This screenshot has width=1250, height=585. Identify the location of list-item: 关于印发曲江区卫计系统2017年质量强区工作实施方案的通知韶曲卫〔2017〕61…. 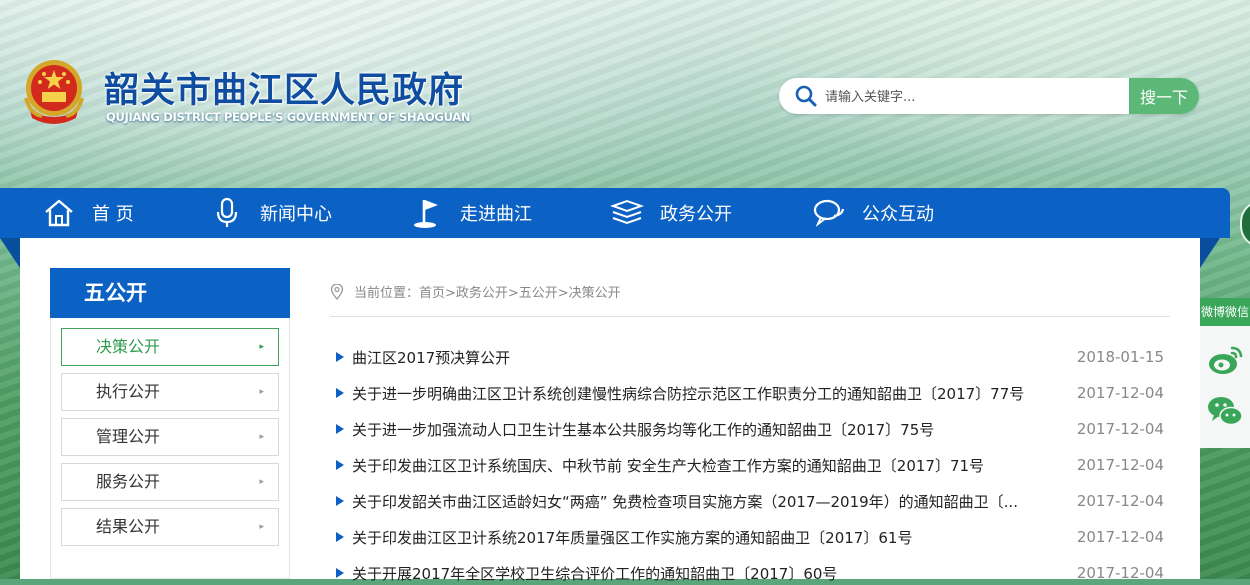
(751, 537).